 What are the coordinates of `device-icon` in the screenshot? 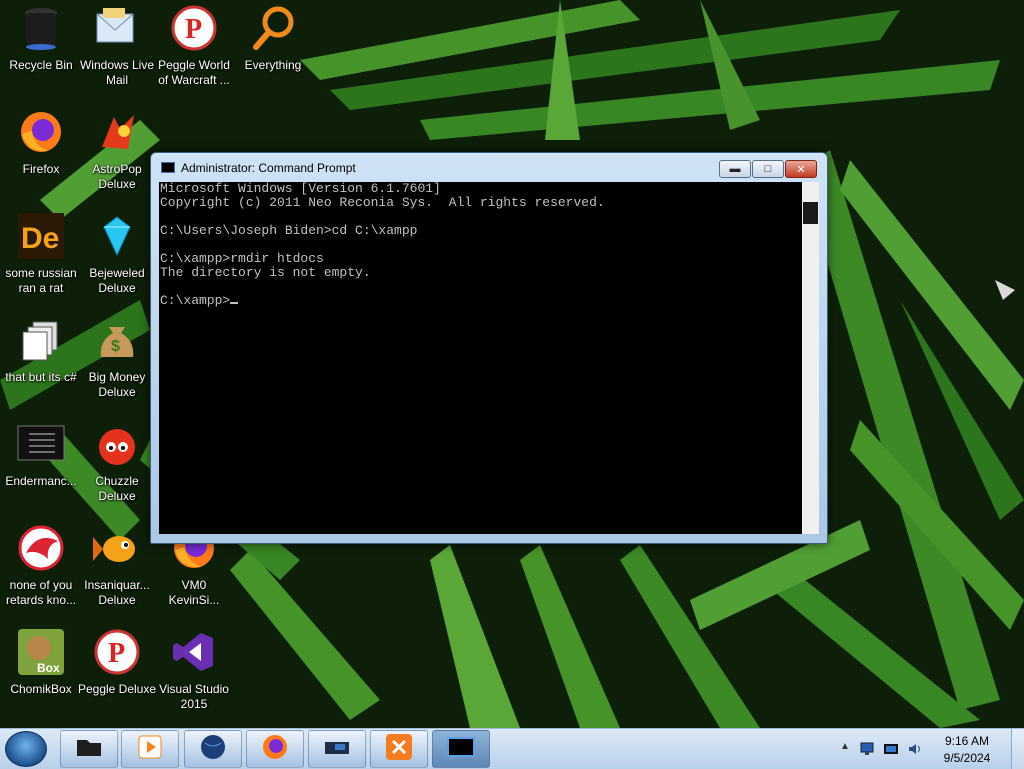 It's located at (337, 749).